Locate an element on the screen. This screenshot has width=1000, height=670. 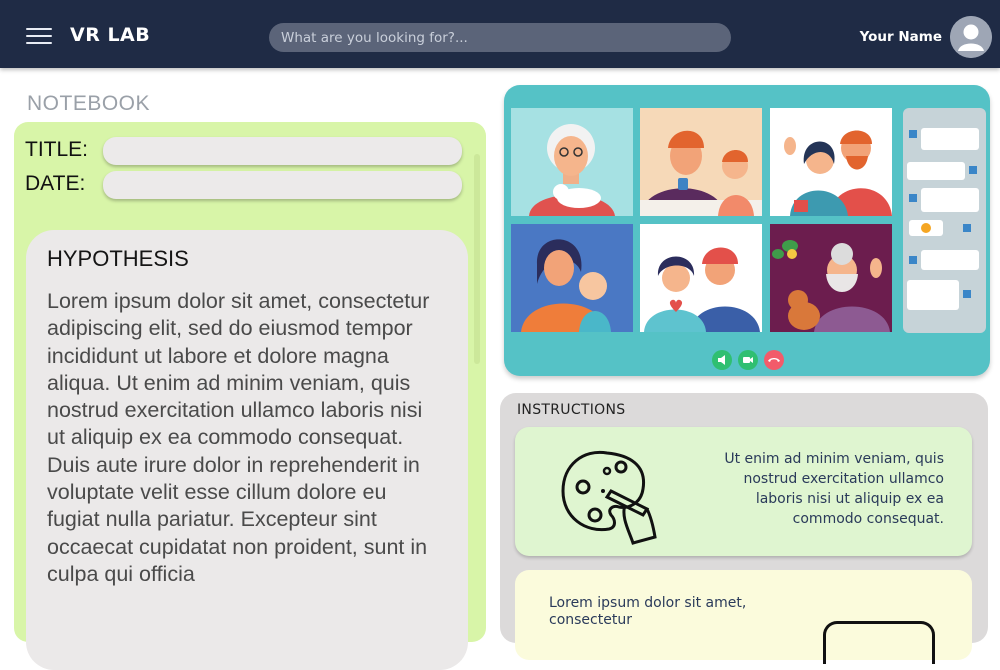
video-tile-young-couple is located at coordinates (701, 278).